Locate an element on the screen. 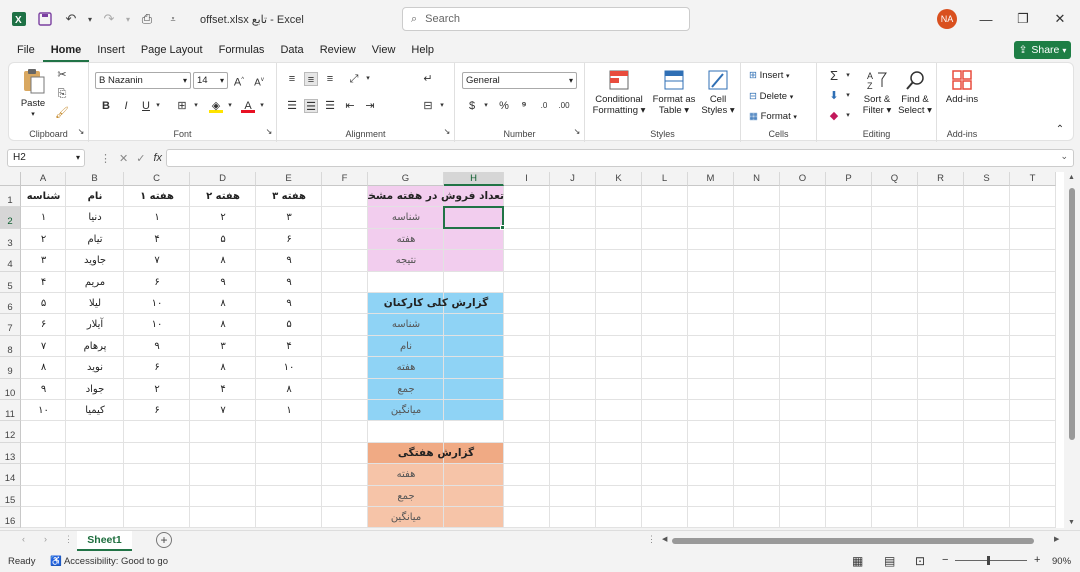  clear-icon: ◆ is located at coordinates (834, 116).